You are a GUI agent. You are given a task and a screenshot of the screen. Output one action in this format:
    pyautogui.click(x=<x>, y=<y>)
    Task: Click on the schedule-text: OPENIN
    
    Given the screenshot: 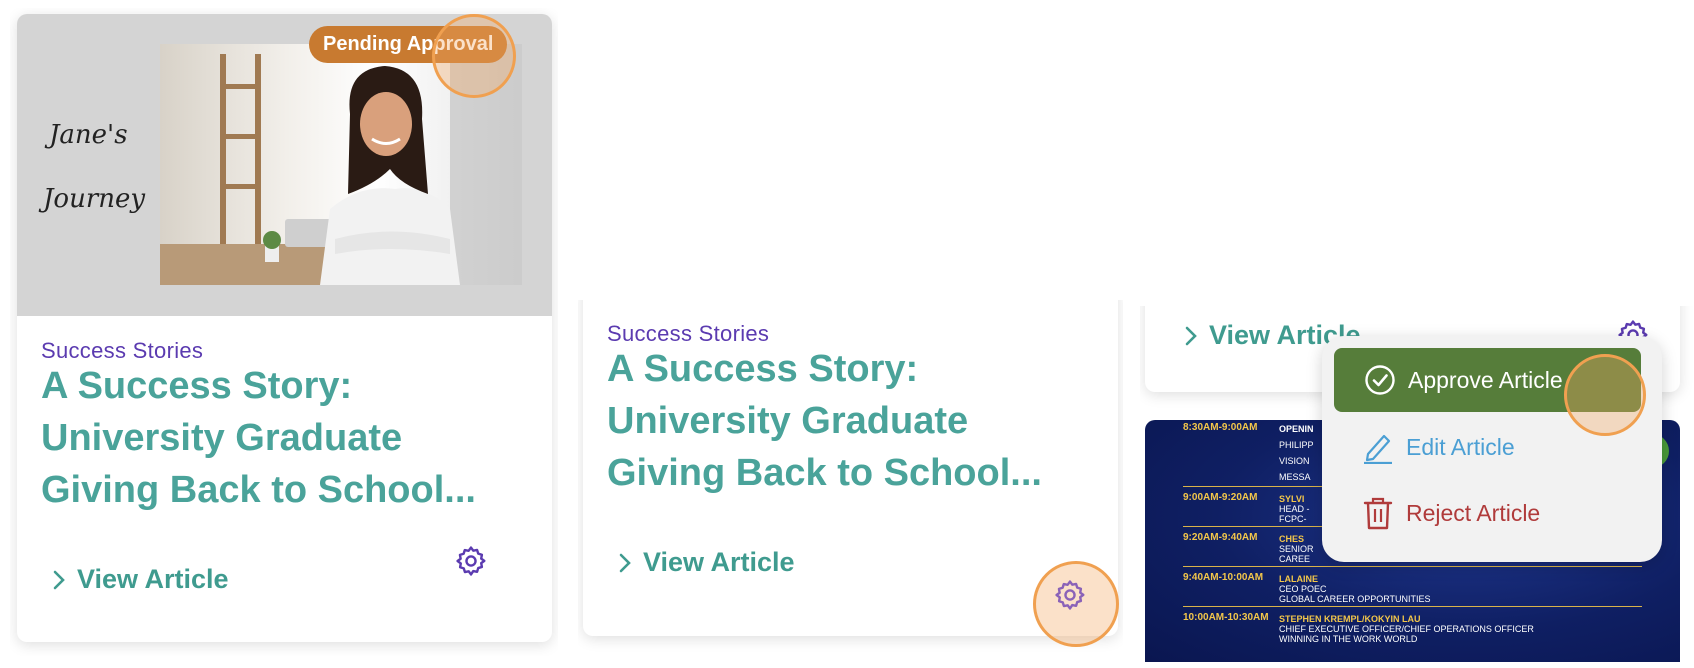 What is the action you would take?
    pyautogui.click(x=1296, y=429)
    